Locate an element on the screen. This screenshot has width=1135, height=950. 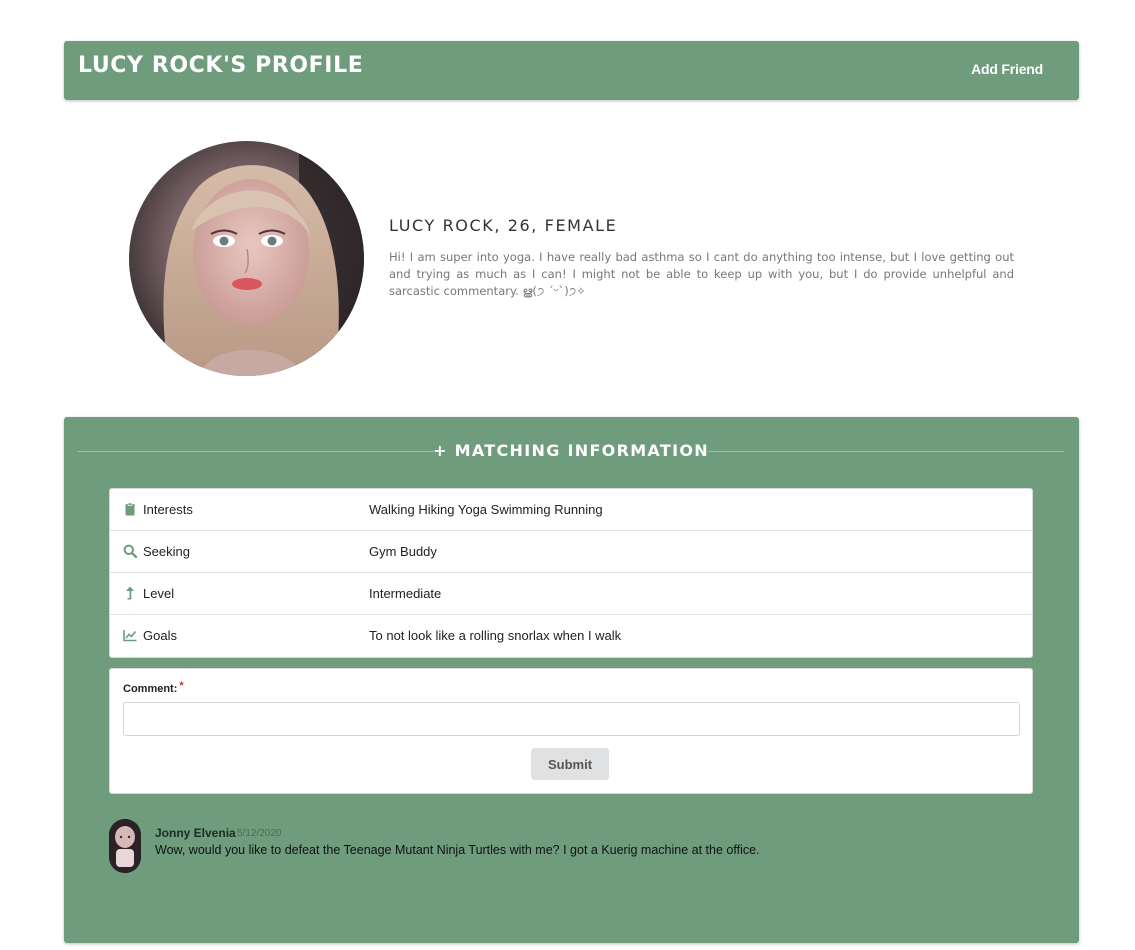
matching-section-title: + MATCHING INFORMATION is located at coordinates (571, 450).